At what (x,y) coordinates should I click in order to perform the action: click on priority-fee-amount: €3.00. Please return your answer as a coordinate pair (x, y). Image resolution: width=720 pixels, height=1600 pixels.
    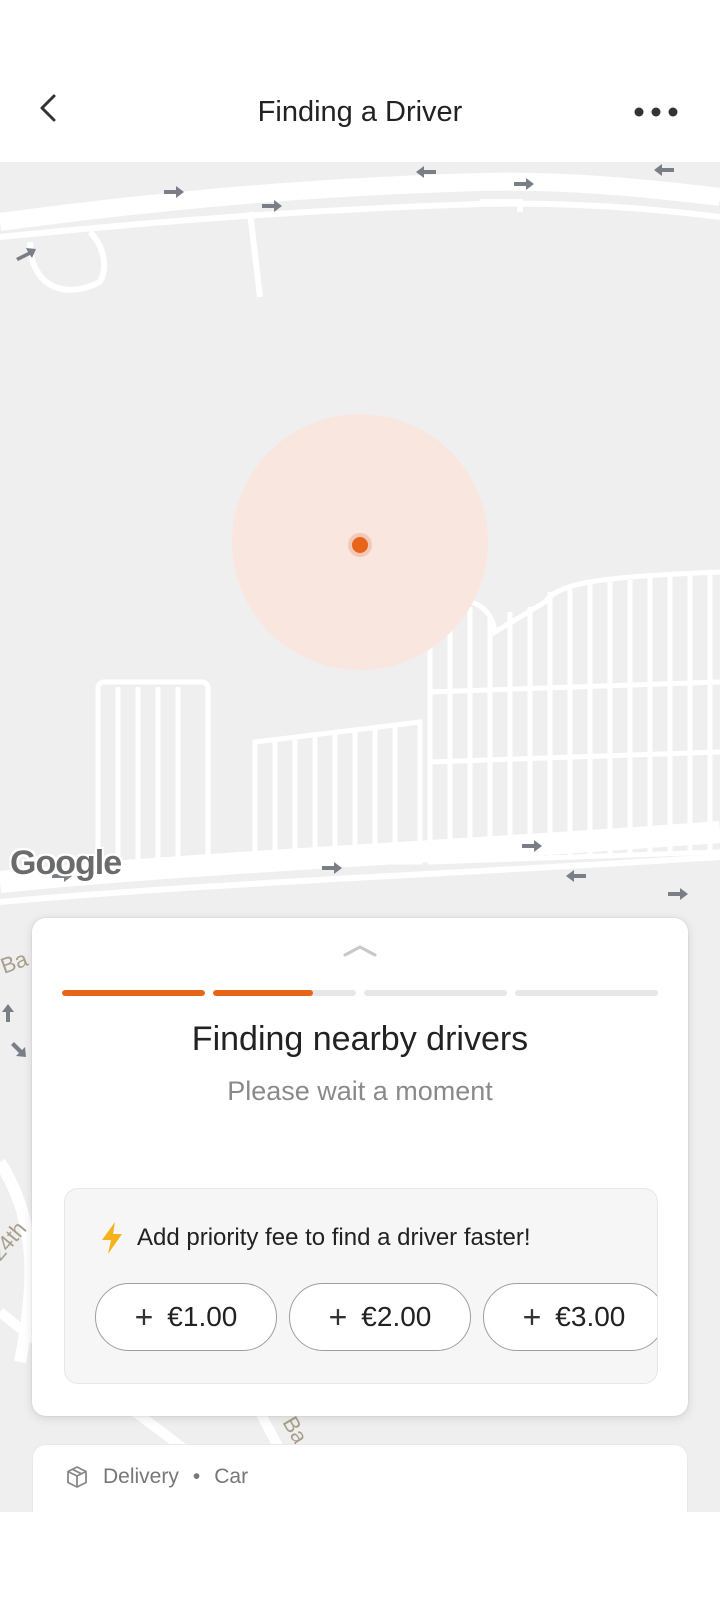
    Looking at the image, I should click on (590, 1316).